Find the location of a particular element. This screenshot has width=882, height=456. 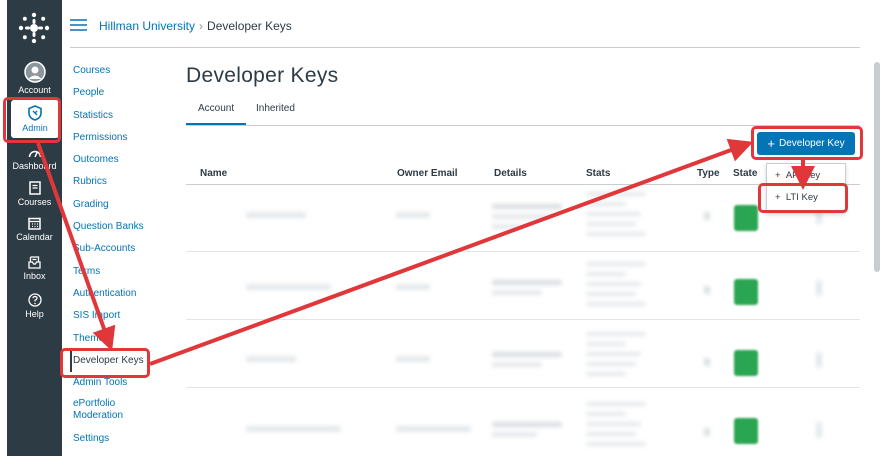

annotation-add-button-highlight is located at coordinates (807, 143).